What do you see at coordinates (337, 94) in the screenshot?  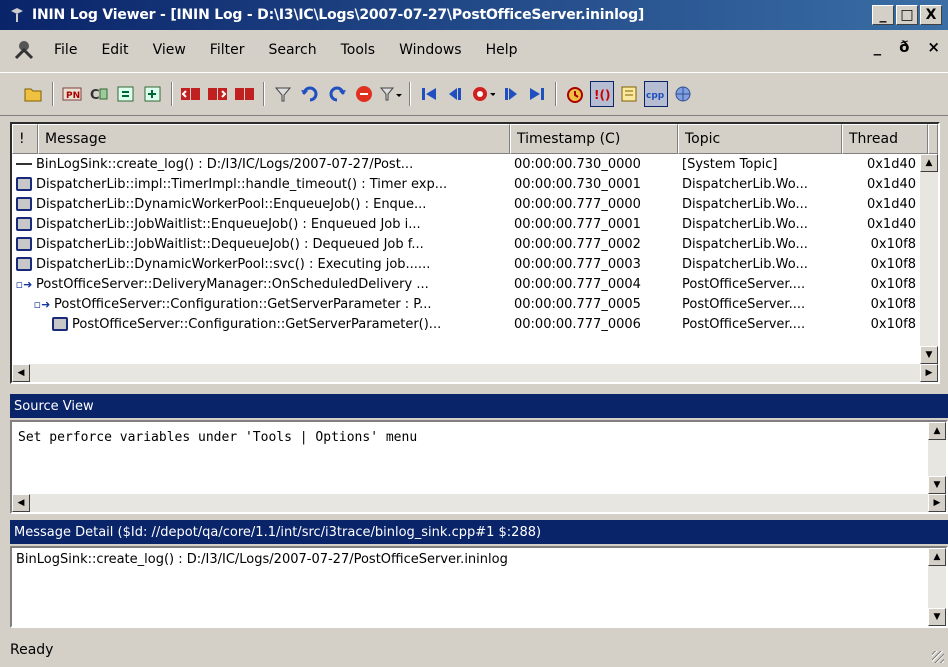 I see `redo-icon` at bounding box center [337, 94].